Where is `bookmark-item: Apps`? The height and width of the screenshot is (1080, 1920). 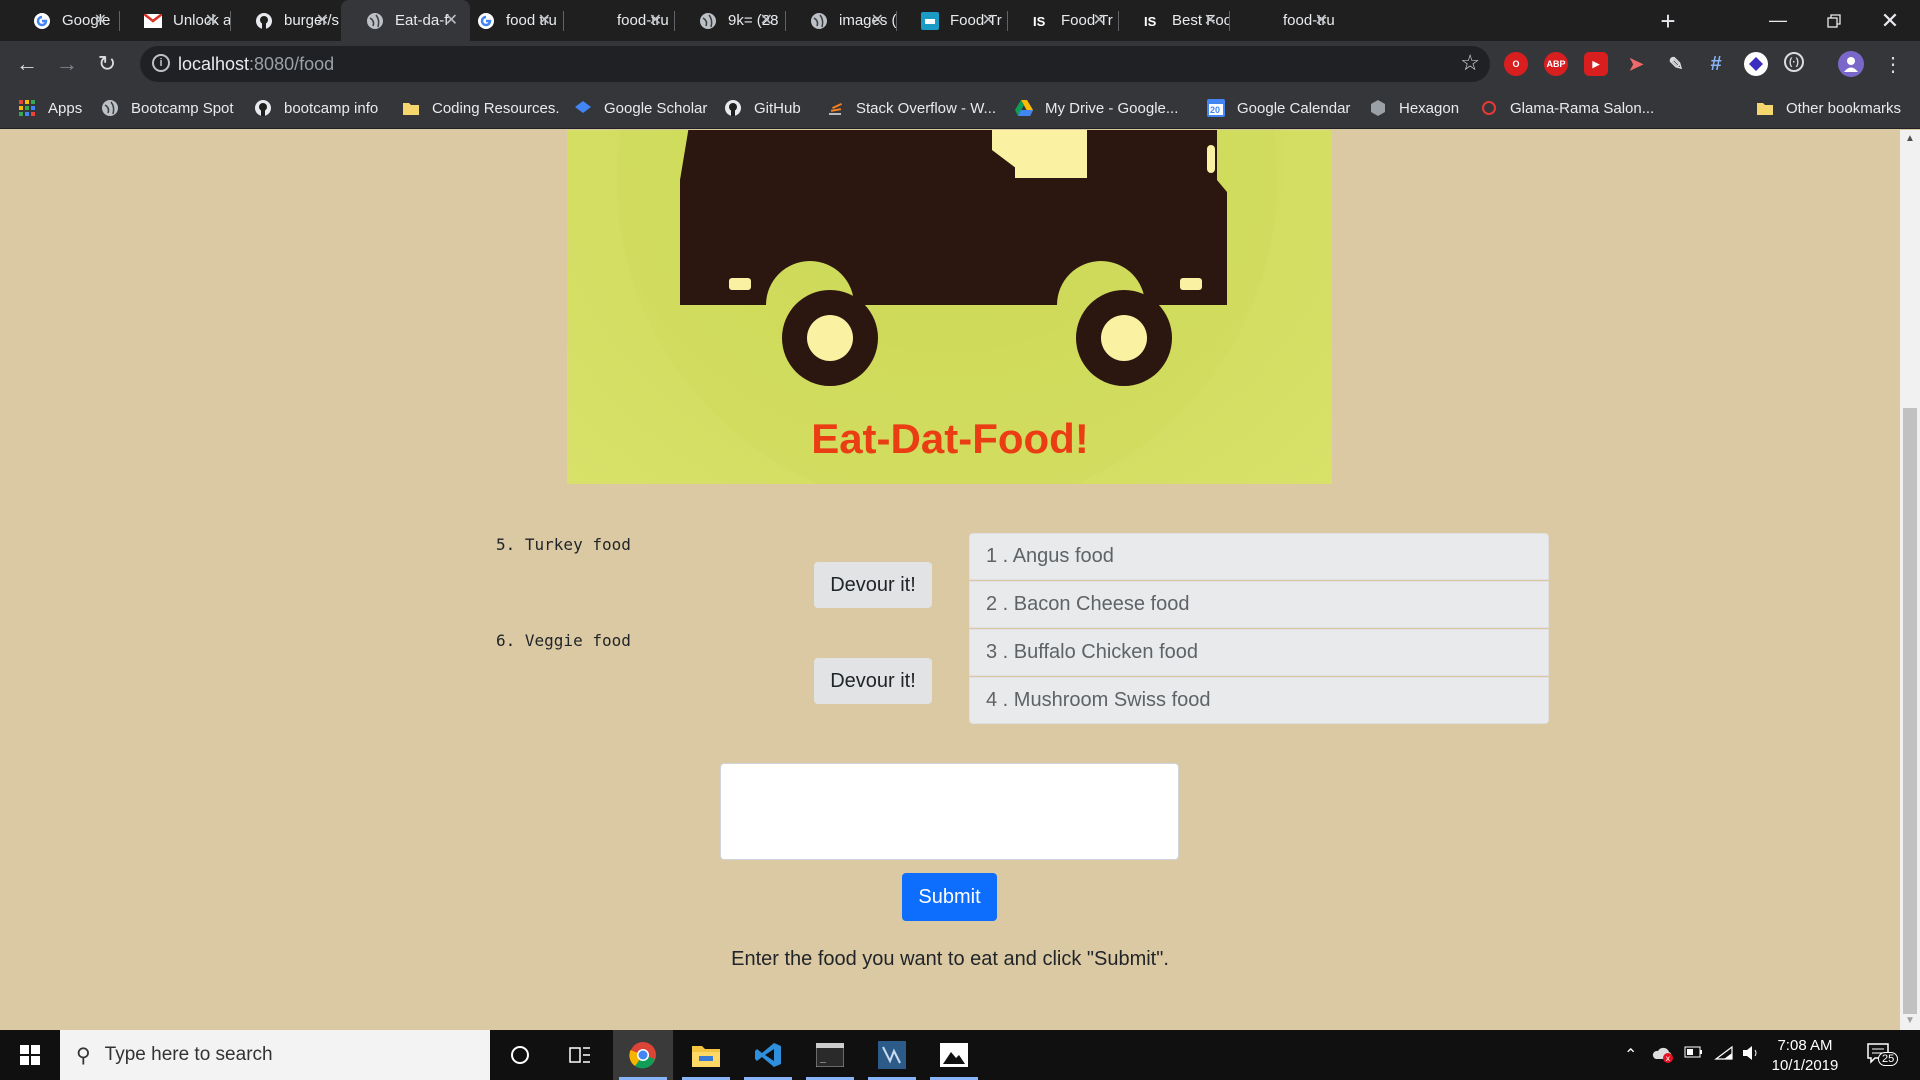
bookmark-item: Apps is located at coordinates (50, 108).